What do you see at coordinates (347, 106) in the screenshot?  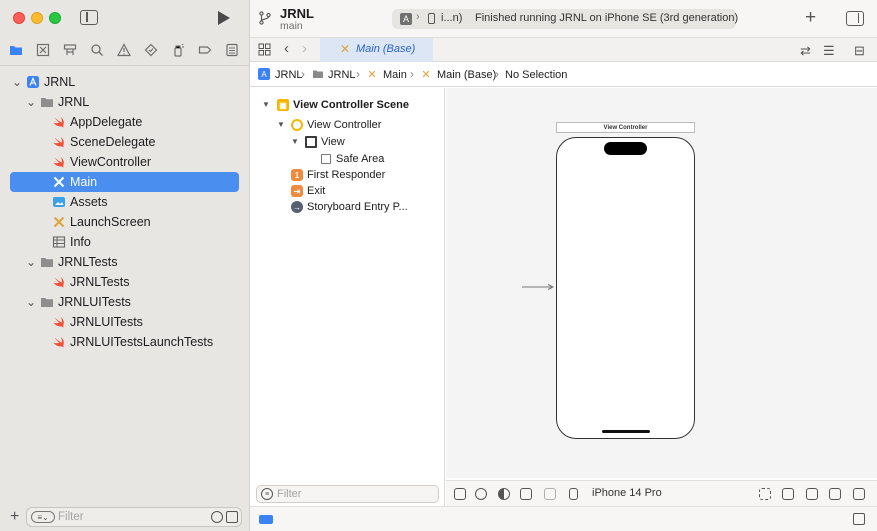 I see `outline-row-scene: ▼ ▣ View Controller Scene` at bounding box center [347, 106].